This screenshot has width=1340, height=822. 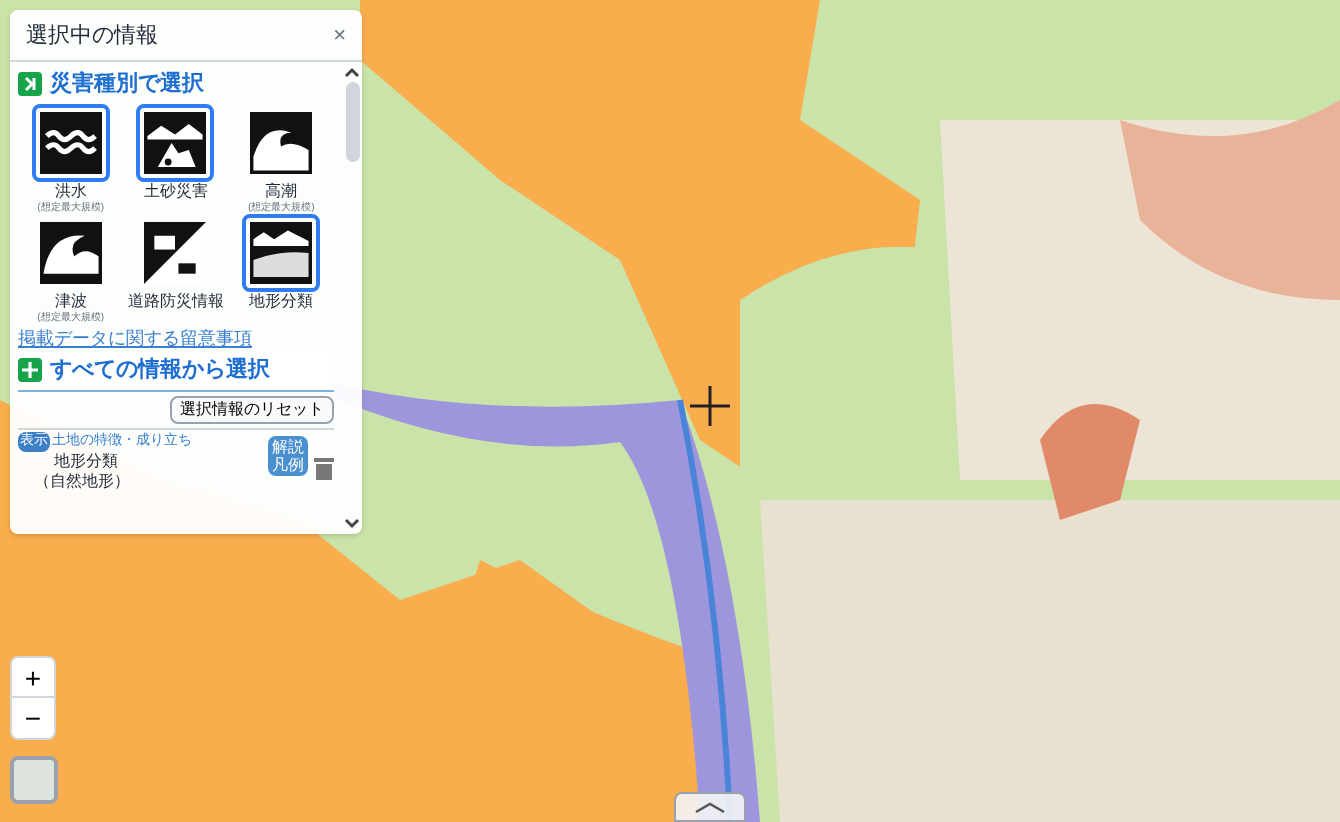 I want to click on section-title: すべての情報から選択, so click(x=160, y=370).